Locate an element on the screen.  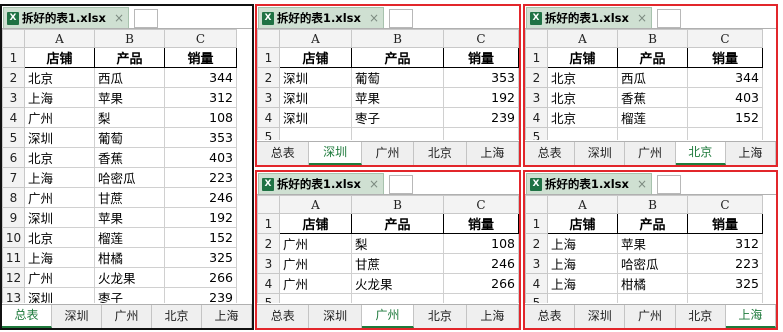
grid-cell: 403 is located at coordinates (725, 97).